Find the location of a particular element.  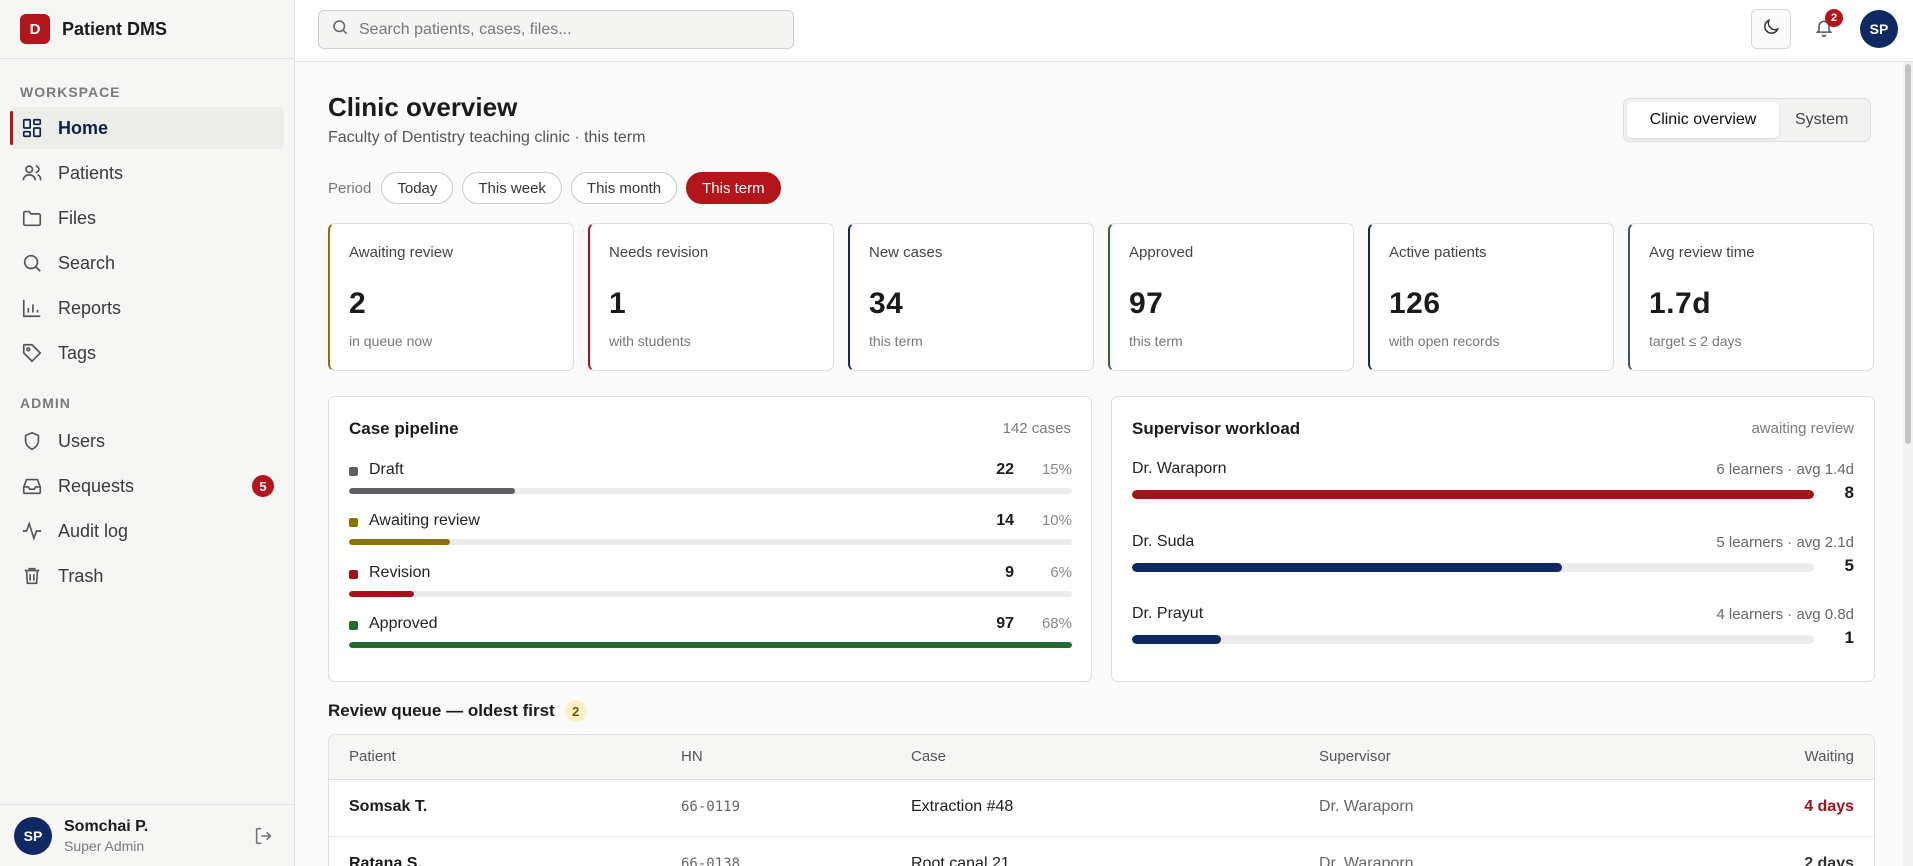

supervisor-row: Dr. Prayut 4 learners · avg 0.8d 1 is located at coordinates (1493, 636).